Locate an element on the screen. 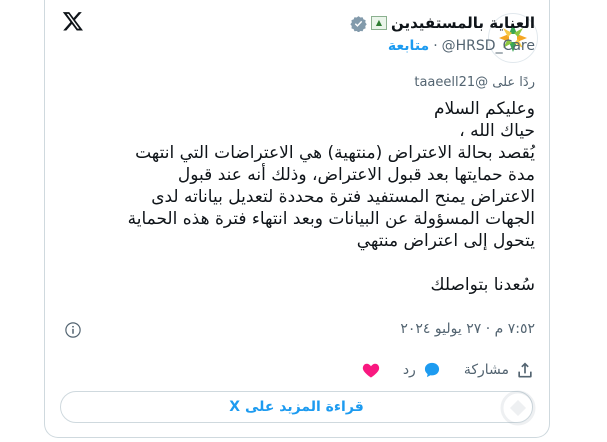  flag-icon: ▲ is located at coordinates (378, 23).